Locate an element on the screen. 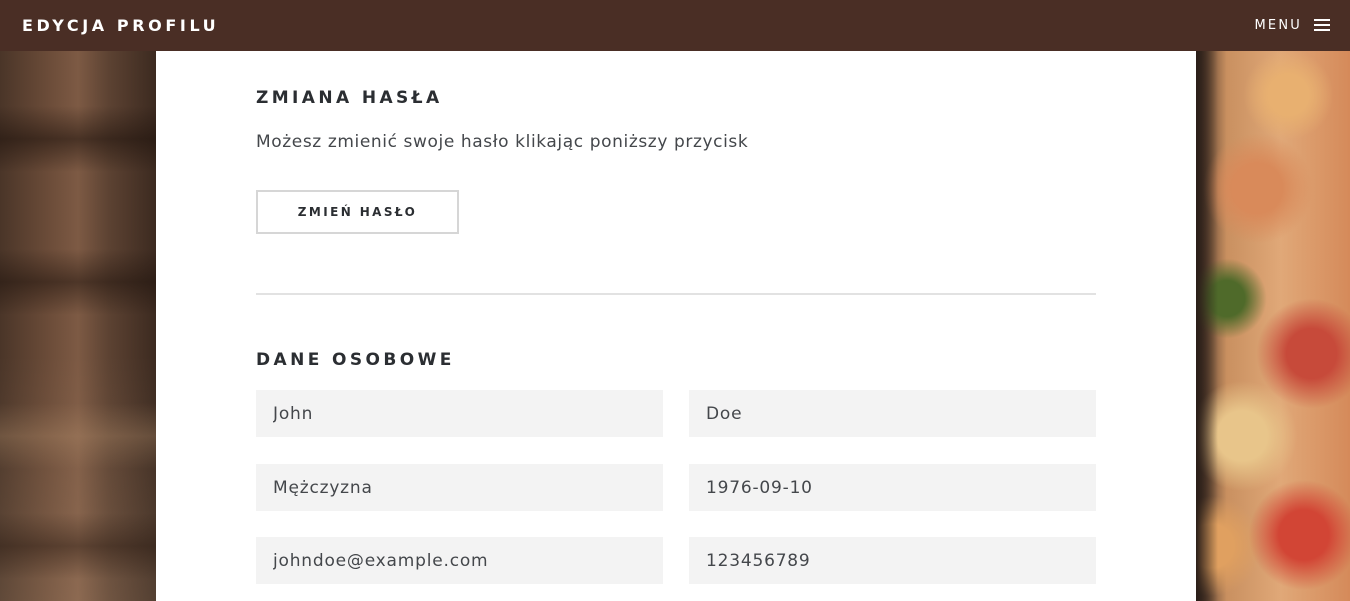 The height and width of the screenshot is (601, 1350). background-right is located at coordinates (1273, 326).